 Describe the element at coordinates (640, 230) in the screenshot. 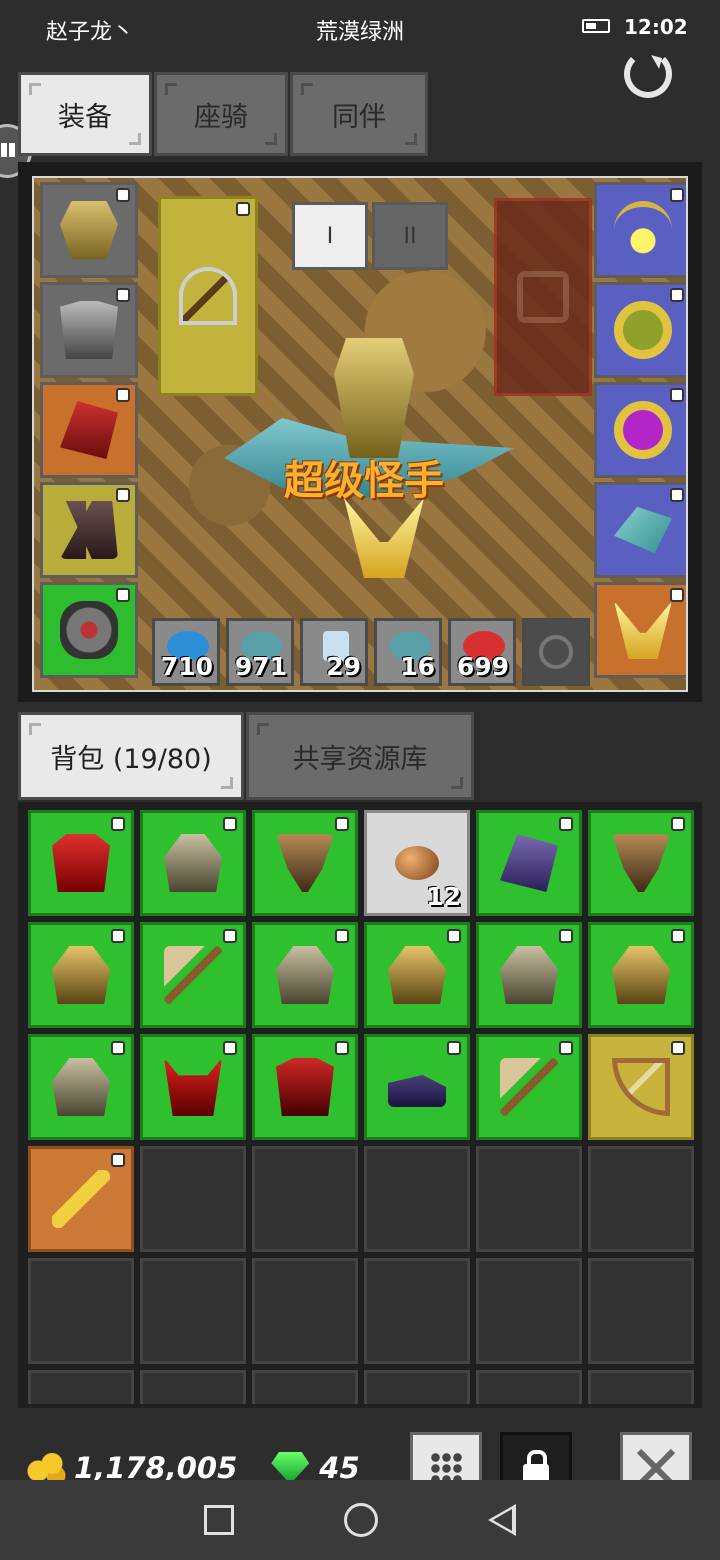

I see `slot-necklace` at that location.